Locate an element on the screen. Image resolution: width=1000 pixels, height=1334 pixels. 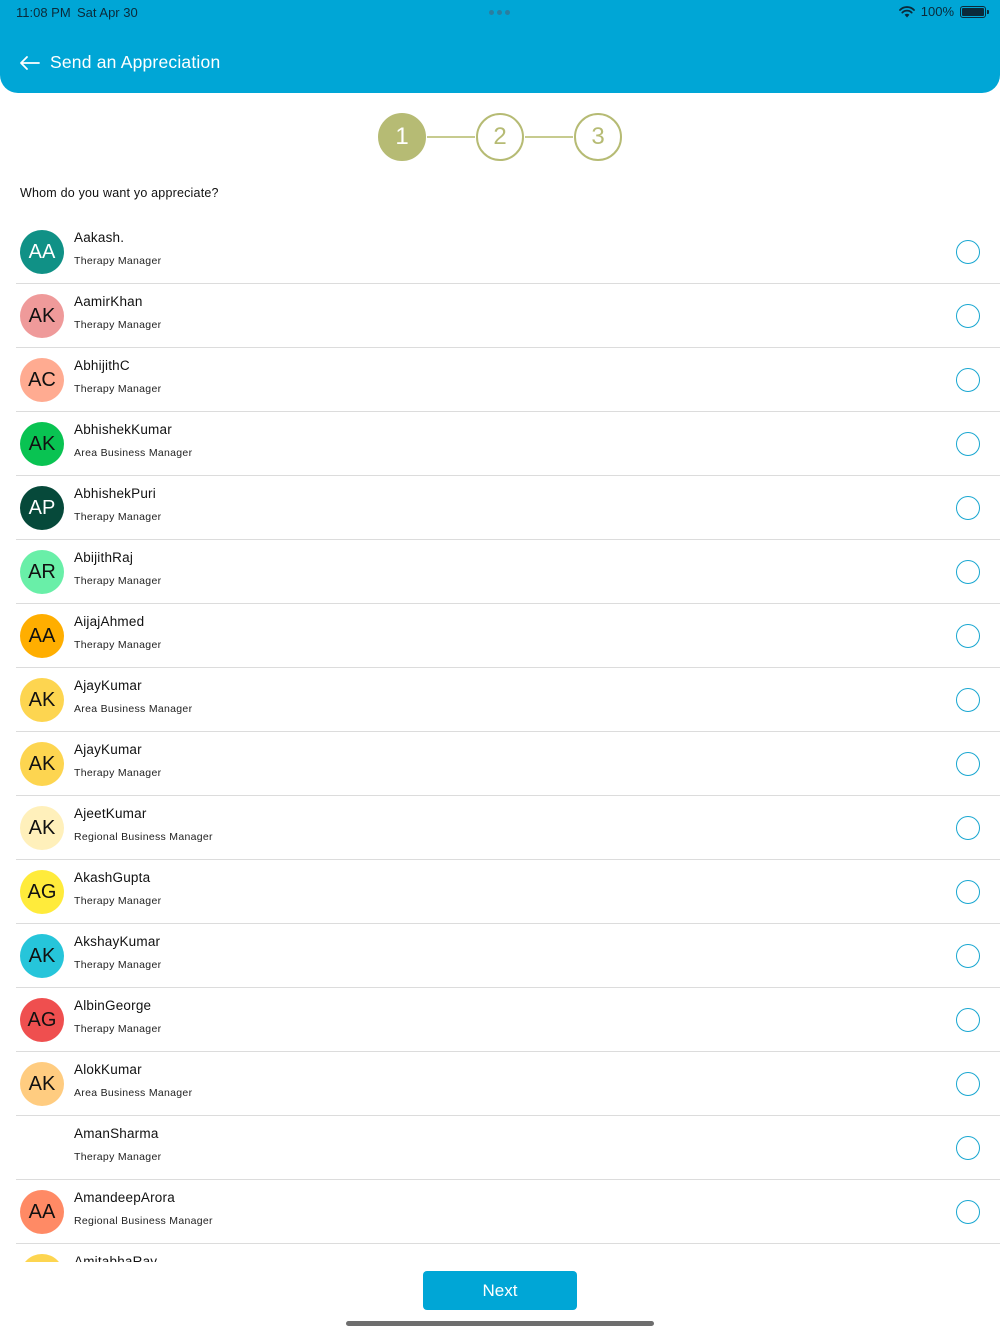
person-row: AK AjayKumar Area Business Manager is located at coordinates (500, 700).